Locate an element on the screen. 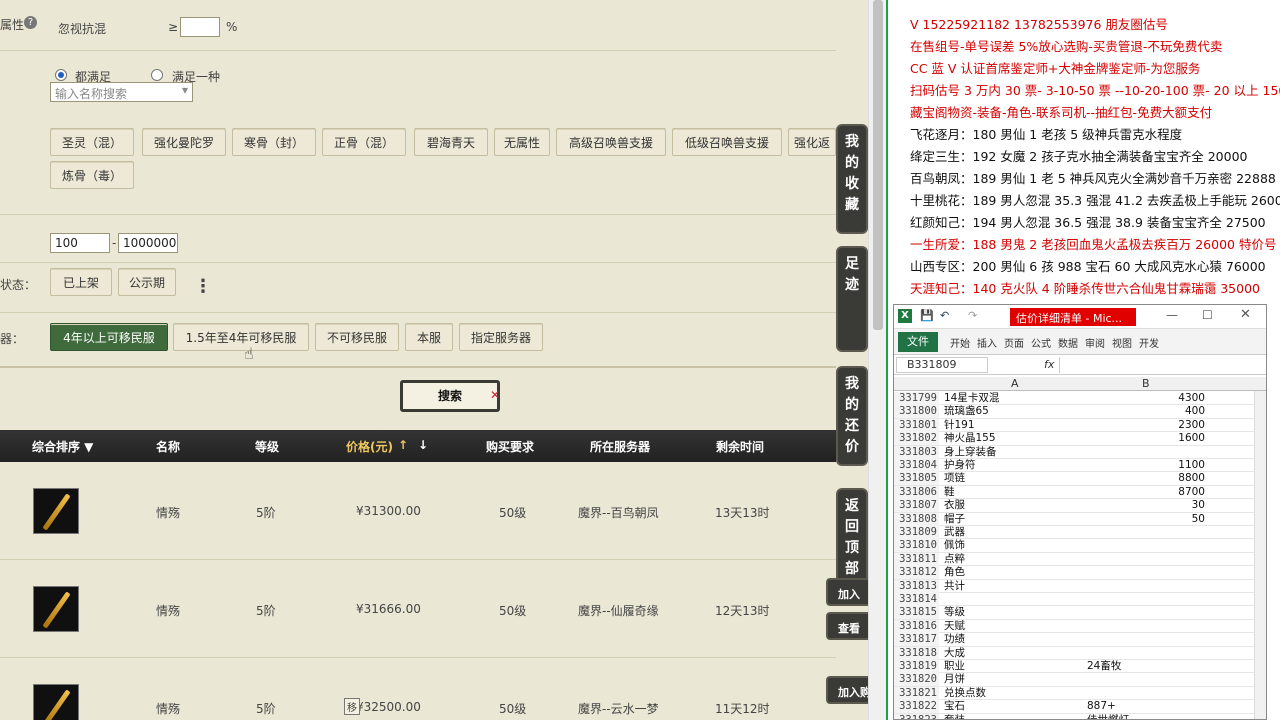 The width and height of the screenshot is (1280, 720). cell-a: 帽子 is located at coordinates (1014, 519).